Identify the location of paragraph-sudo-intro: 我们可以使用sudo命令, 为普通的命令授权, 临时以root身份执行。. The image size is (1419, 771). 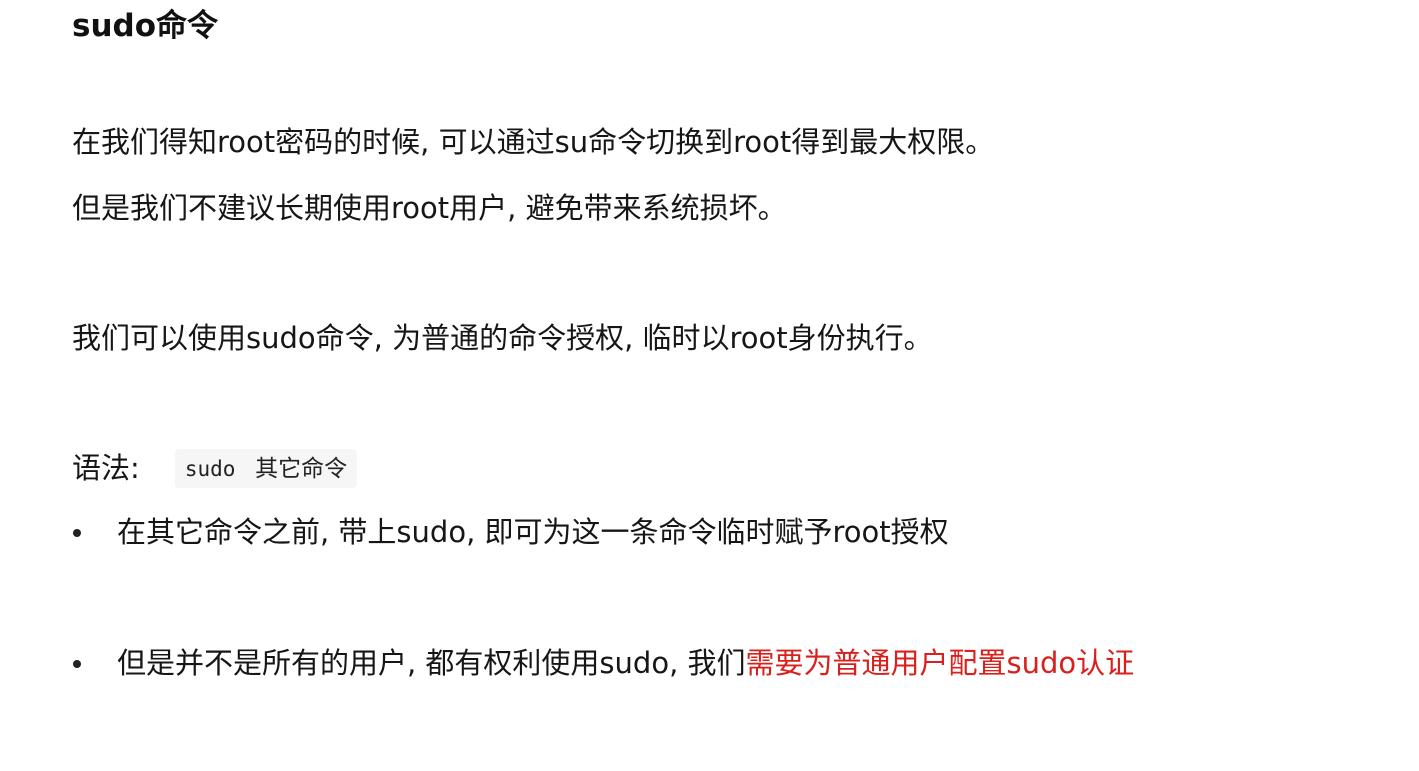
(502, 338).